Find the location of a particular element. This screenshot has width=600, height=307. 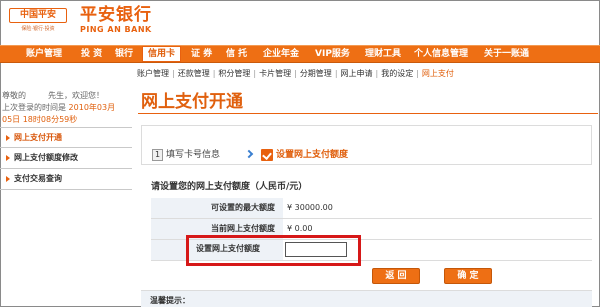

sidebar-item-modify-limit: 网上支付额度修改 is located at coordinates (66, 158).